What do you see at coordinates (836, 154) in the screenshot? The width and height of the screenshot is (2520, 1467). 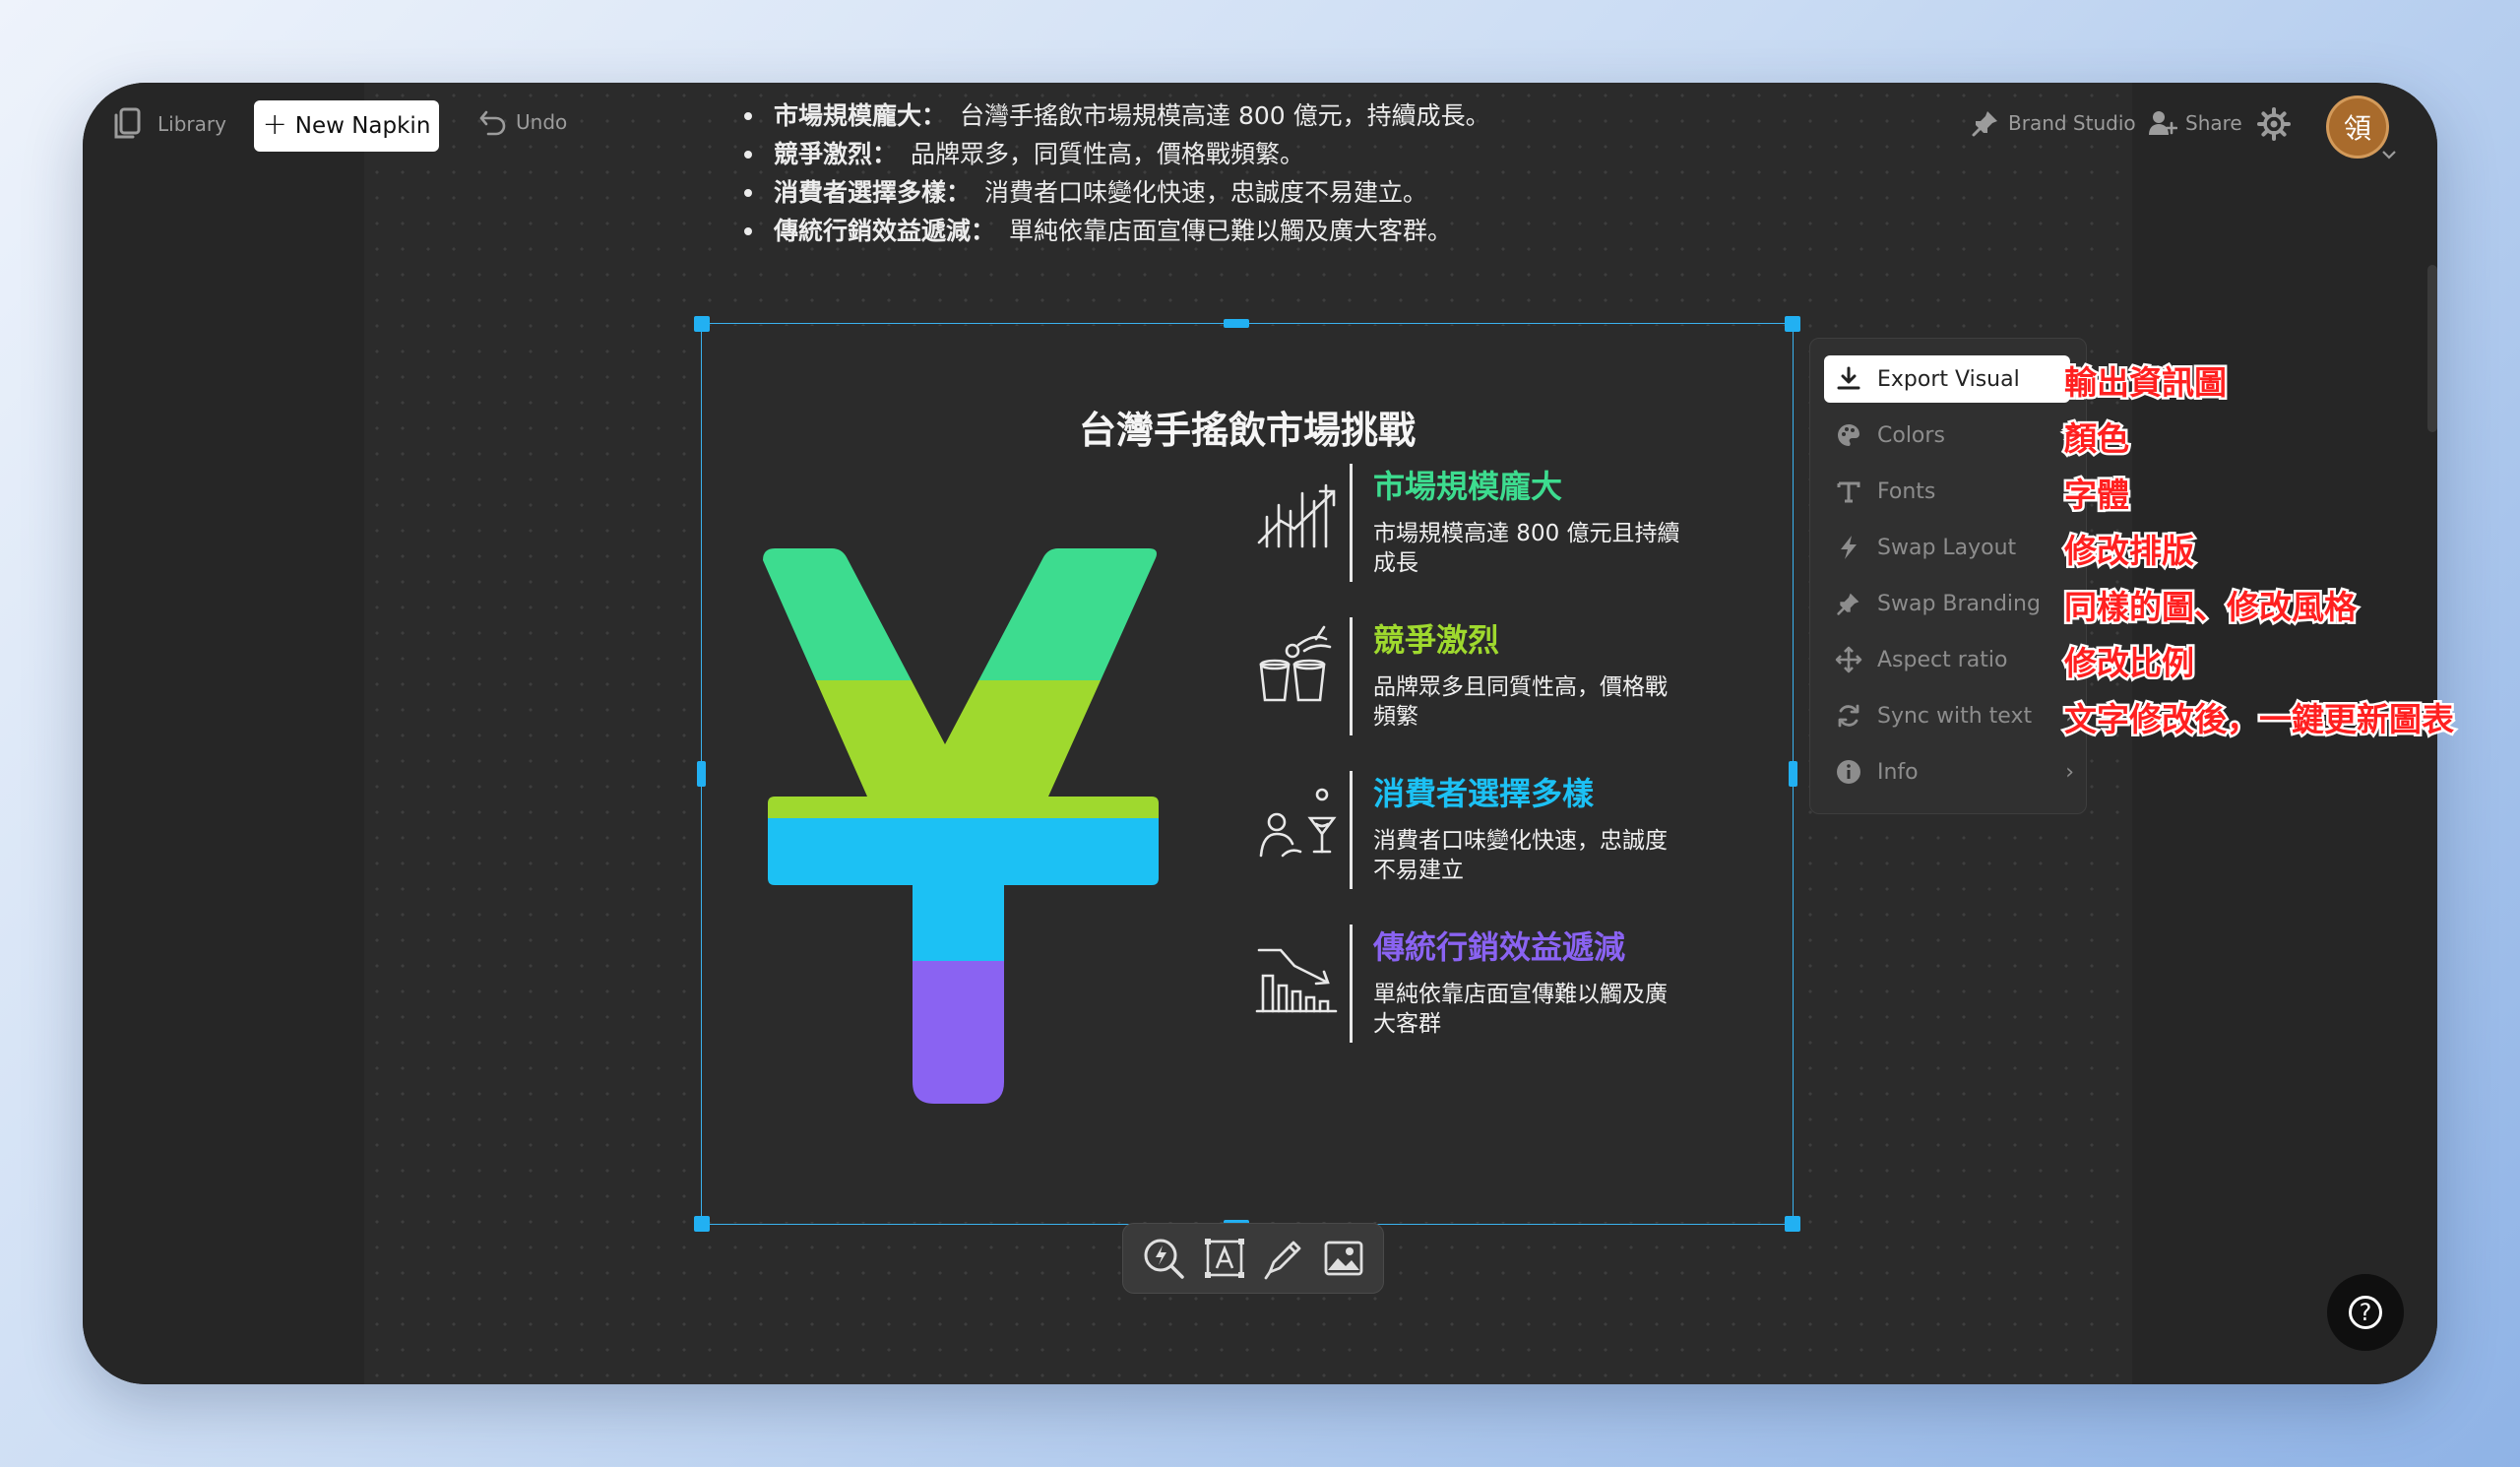 I see `source-key: 競爭激烈：` at bounding box center [836, 154].